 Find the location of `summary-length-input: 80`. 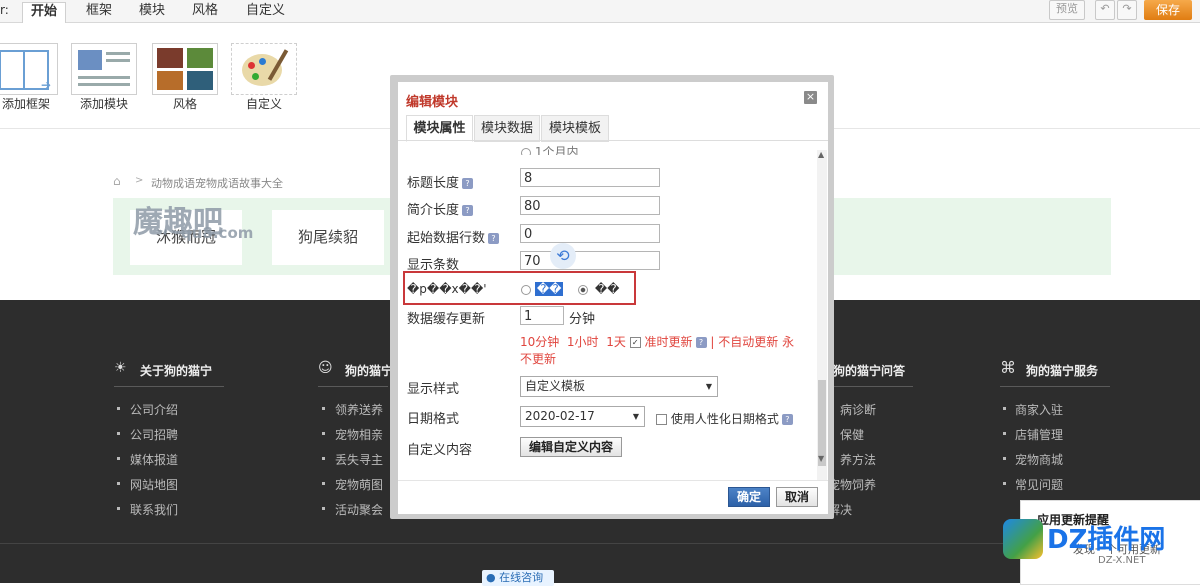

summary-length-input: 80 is located at coordinates (590, 205).